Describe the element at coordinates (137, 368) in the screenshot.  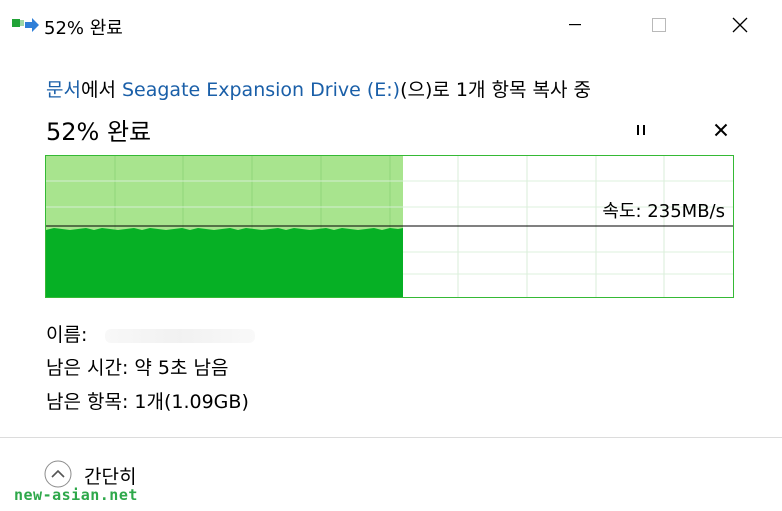
I see `time-remaining: 남은 시간: 약 5초 남음` at that location.